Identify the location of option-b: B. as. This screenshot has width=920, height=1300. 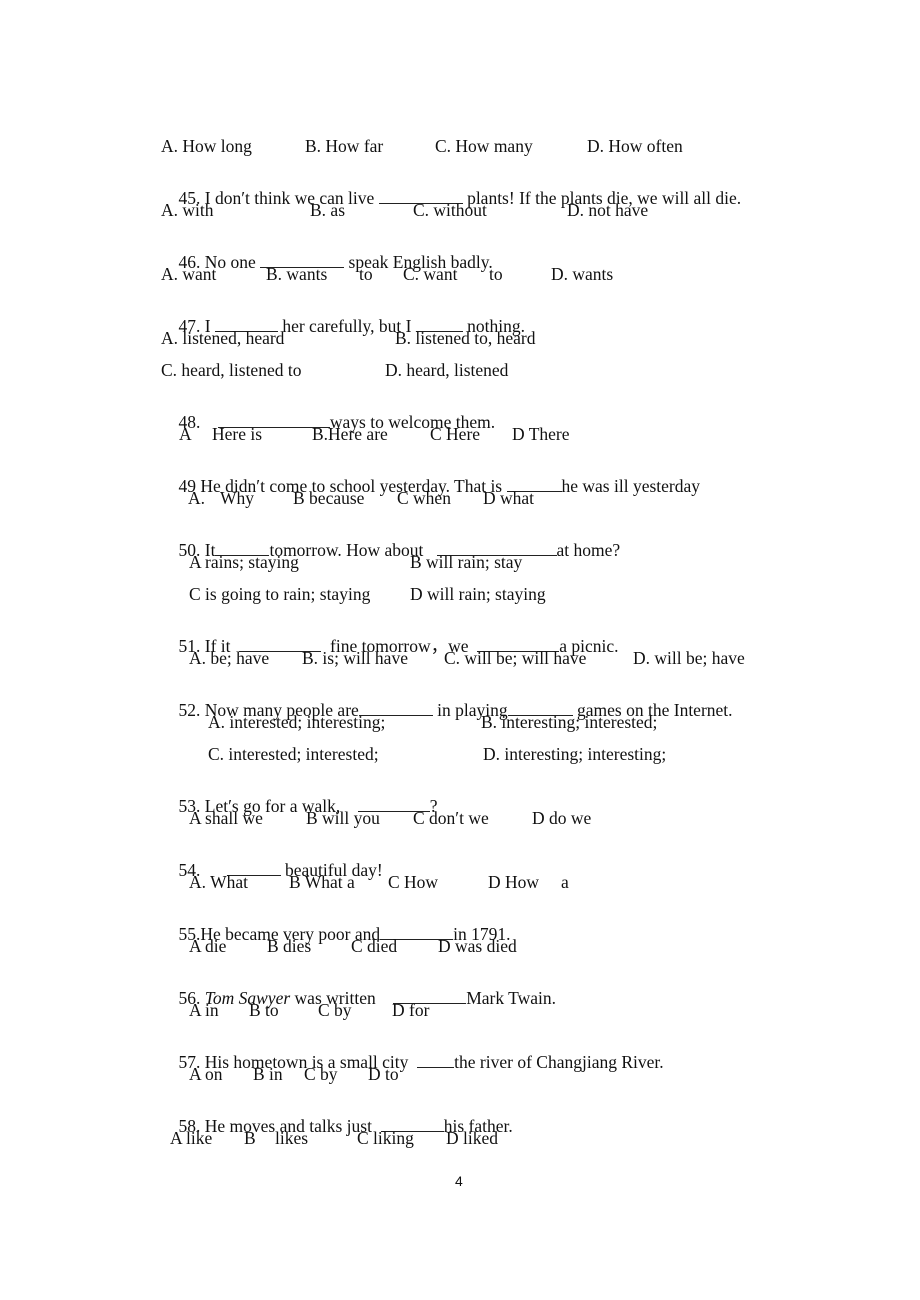
(327, 210).